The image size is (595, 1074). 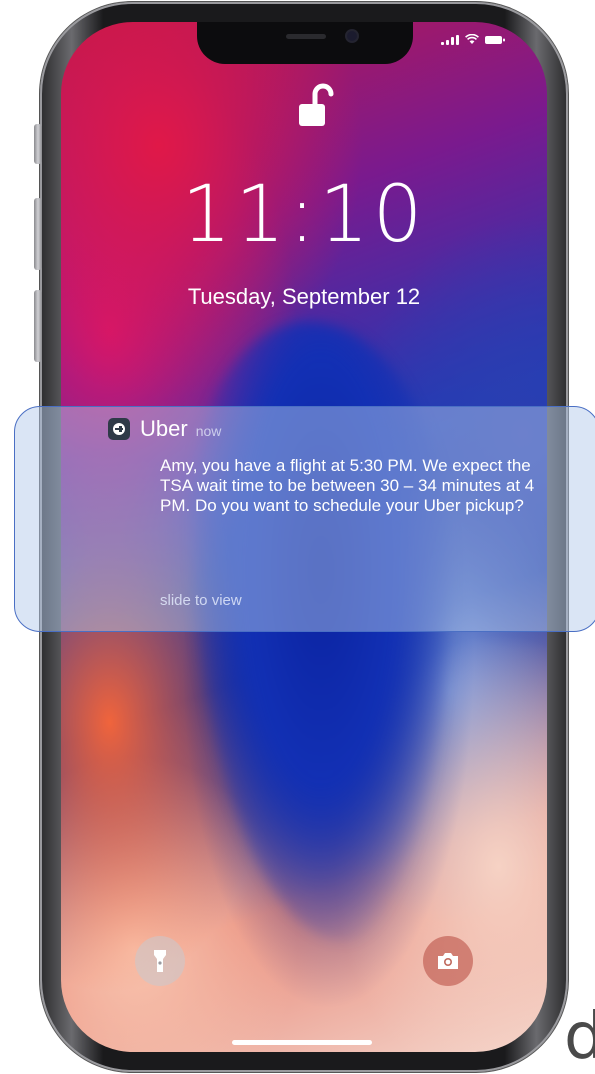 I want to click on flashlight-button, so click(x=160, y=961).